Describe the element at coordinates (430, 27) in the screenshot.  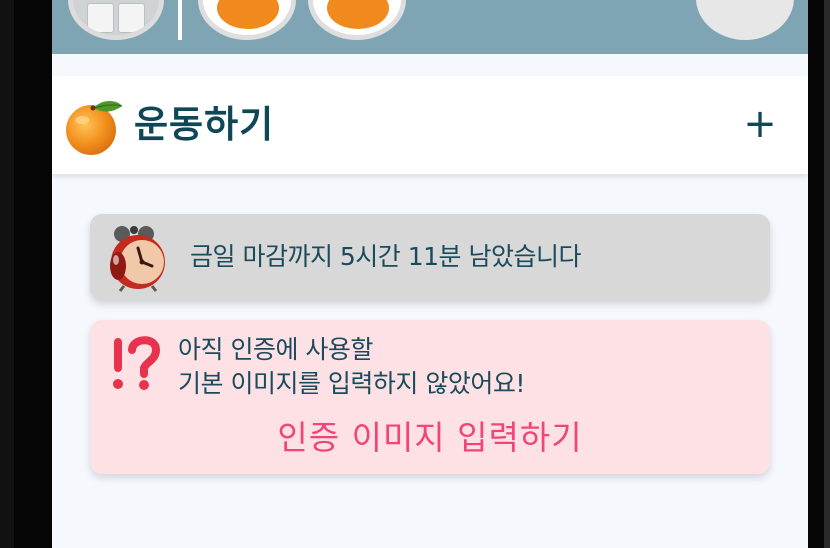
I see `member-avatar-bar` at that location.